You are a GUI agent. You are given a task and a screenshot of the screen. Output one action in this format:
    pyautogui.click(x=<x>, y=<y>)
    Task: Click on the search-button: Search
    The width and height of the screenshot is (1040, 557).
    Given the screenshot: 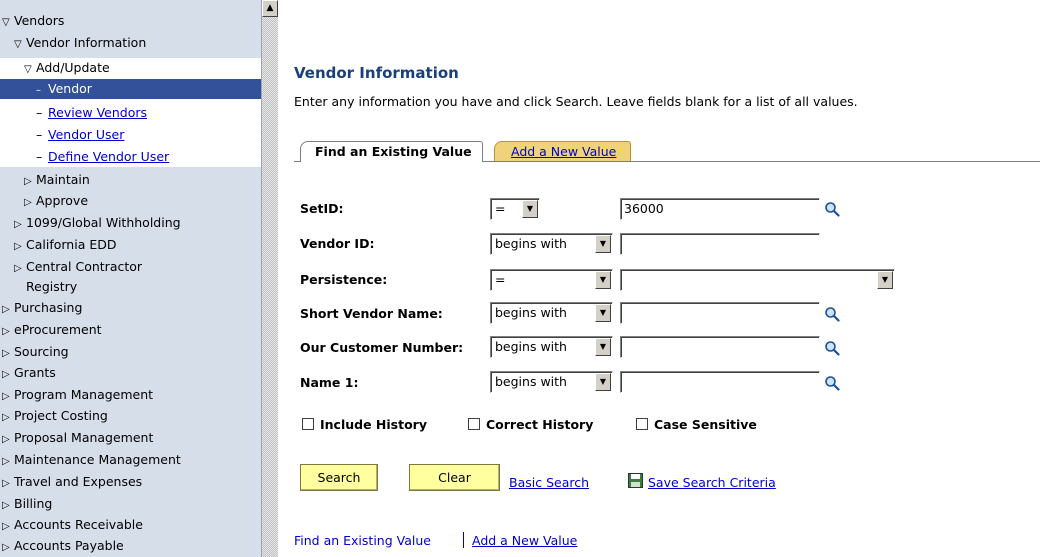 What is the action you would take?
    pyautogui.click(x=339, y=477)
    